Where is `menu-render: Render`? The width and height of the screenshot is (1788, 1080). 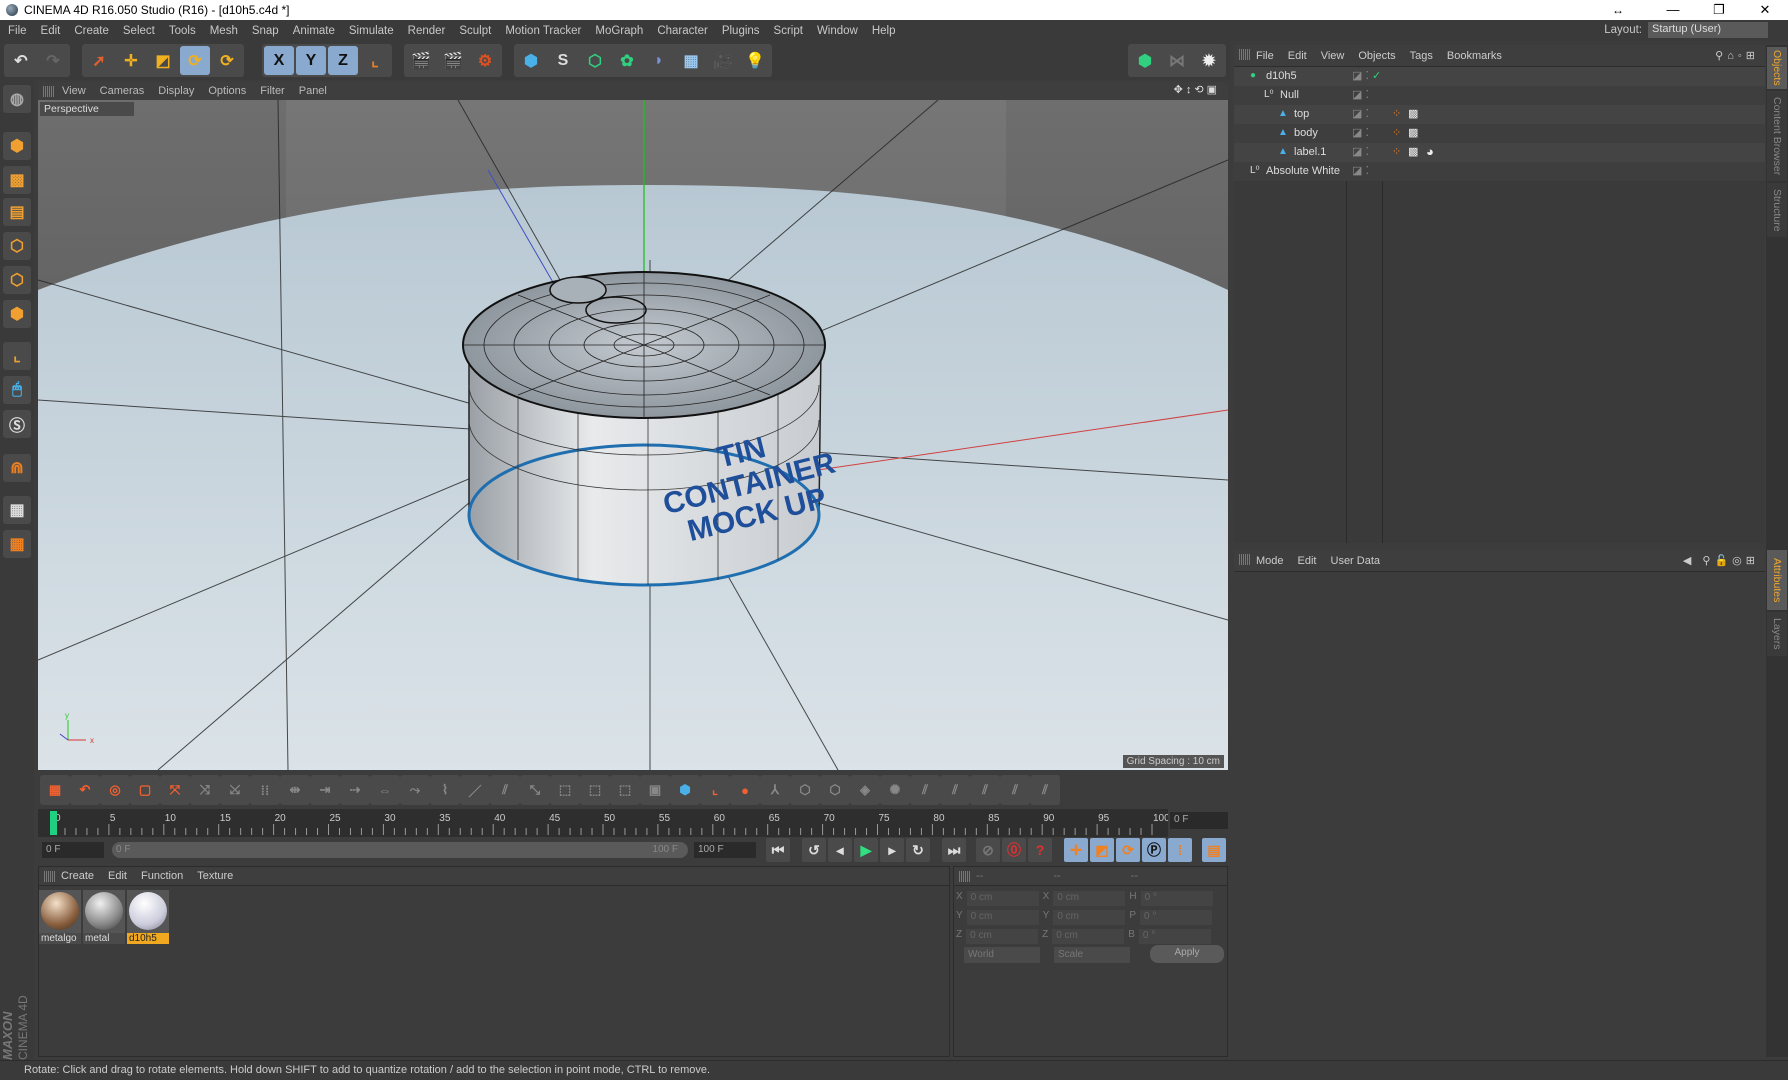
menu-render: Render is located at coordinates (427, 31).